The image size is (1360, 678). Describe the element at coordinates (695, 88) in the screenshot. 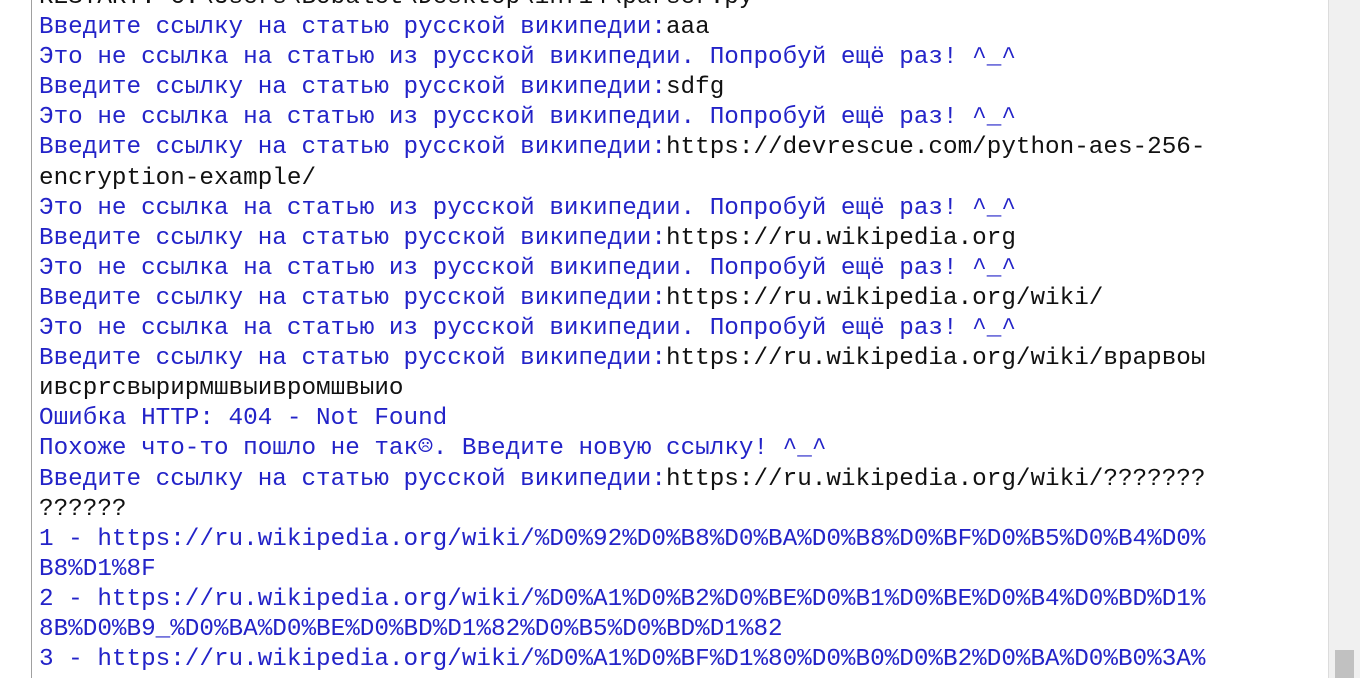

I see `user-input: sdfg` at that location.